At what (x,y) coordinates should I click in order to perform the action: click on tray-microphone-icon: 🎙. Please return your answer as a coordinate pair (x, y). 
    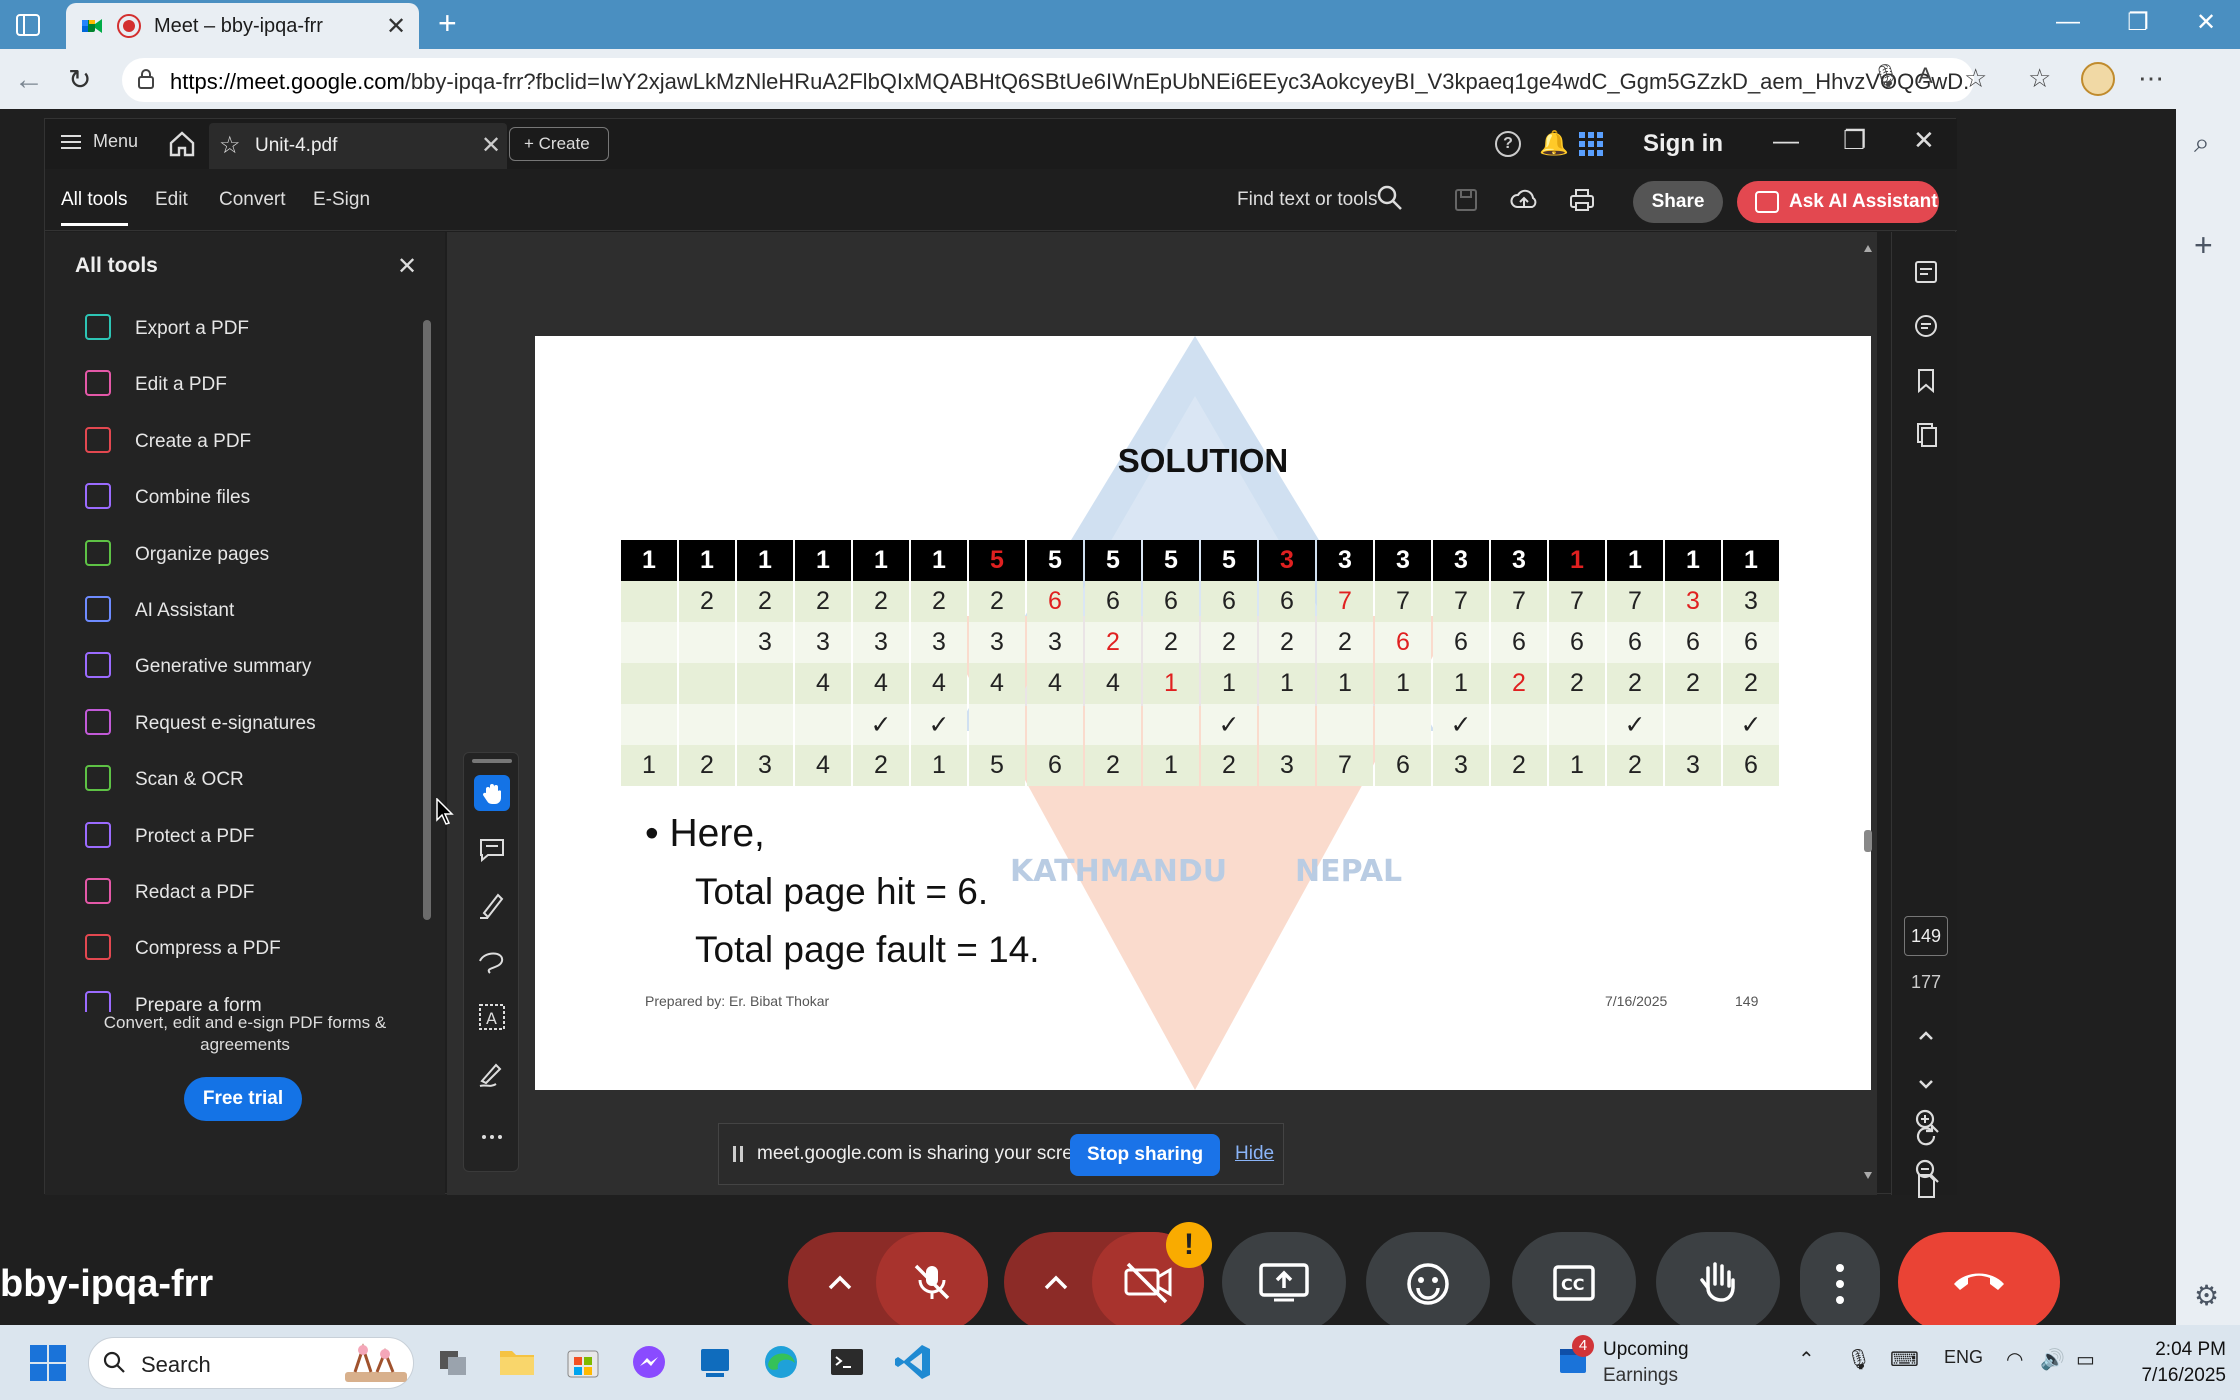
    Looking at the image, I should click on (1858, 1359).